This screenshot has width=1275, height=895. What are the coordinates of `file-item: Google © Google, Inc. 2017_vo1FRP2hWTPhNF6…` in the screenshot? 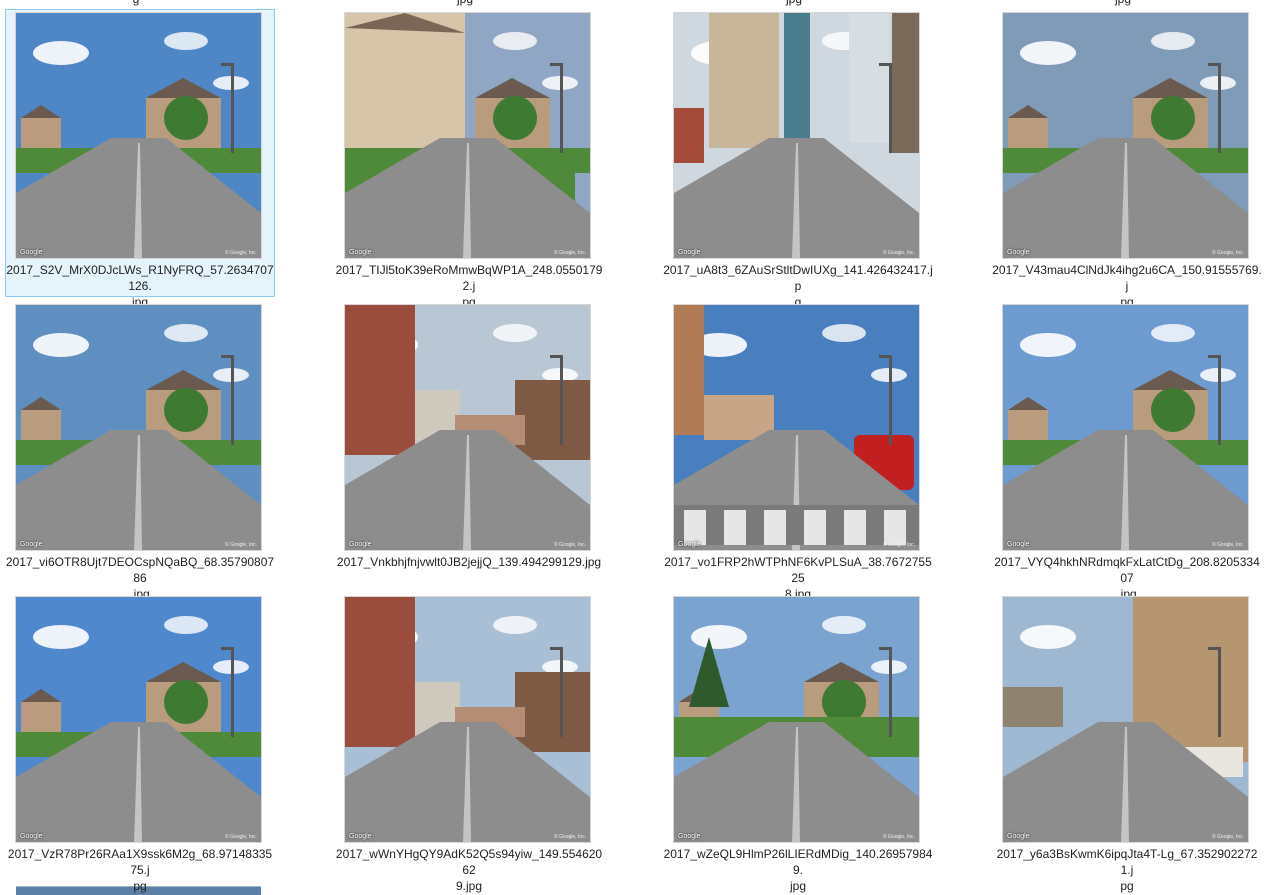 It's located at (798, 451).